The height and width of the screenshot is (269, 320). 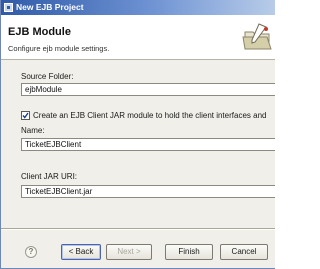 I want to click on finish-button: Finish, so click(x=189, y=252).